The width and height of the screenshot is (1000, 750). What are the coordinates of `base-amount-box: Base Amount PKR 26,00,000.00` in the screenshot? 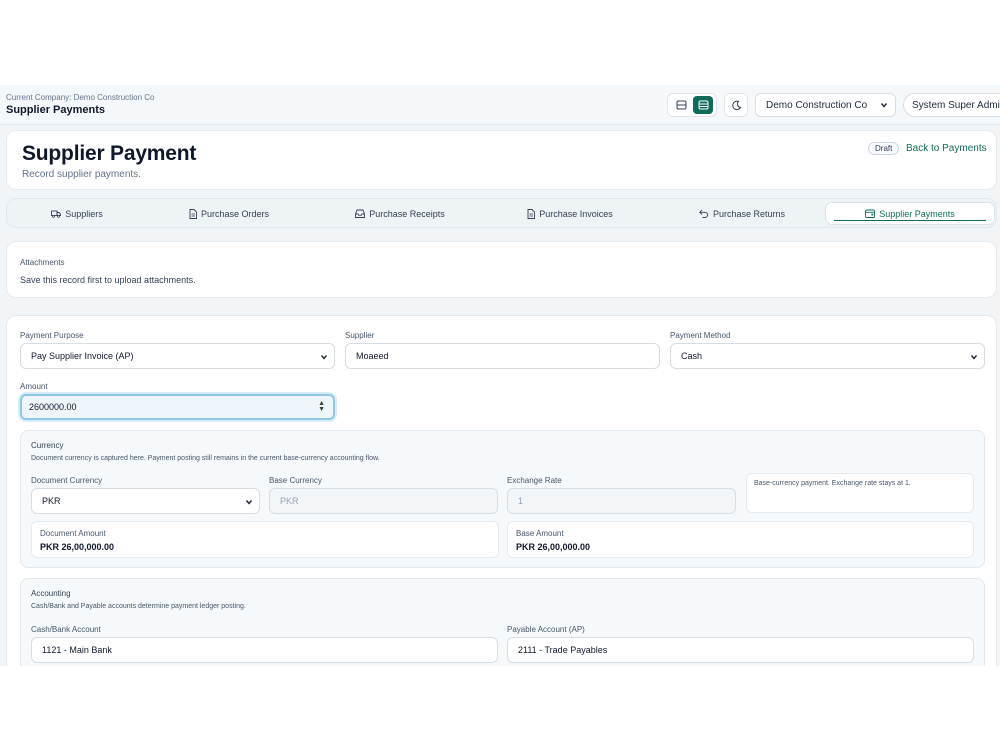 It's located at (740, 539).